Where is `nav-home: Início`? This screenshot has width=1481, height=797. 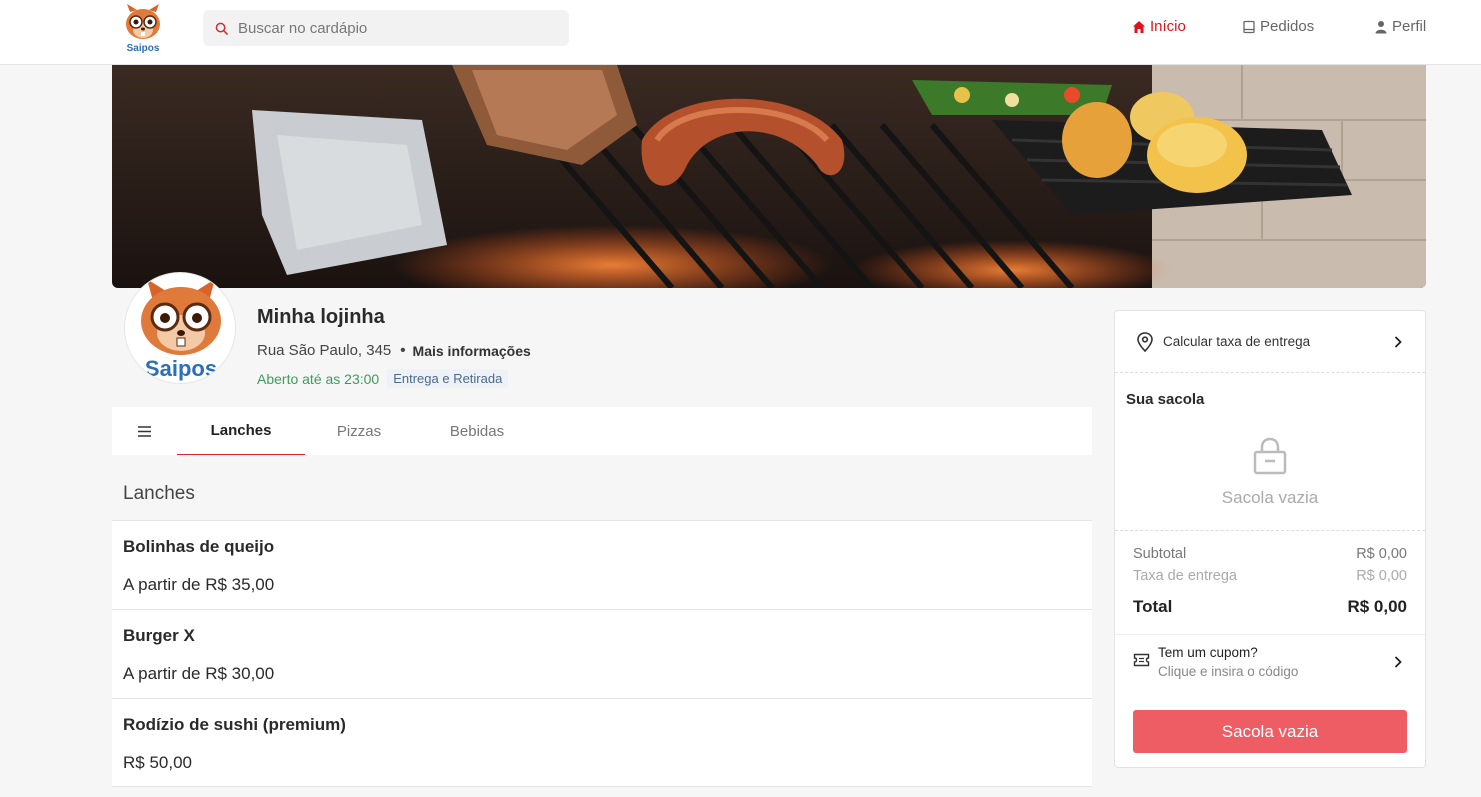 nav-home: Início is located at coordinates (1159, 26).